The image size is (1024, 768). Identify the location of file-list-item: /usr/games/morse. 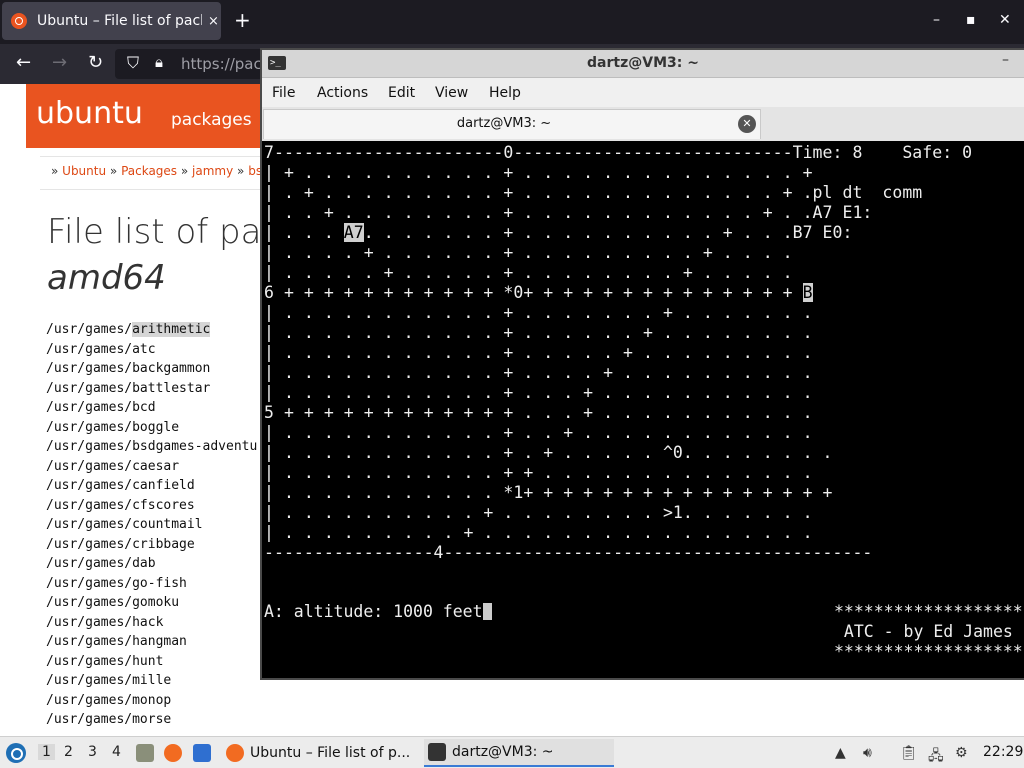
(151, 720).